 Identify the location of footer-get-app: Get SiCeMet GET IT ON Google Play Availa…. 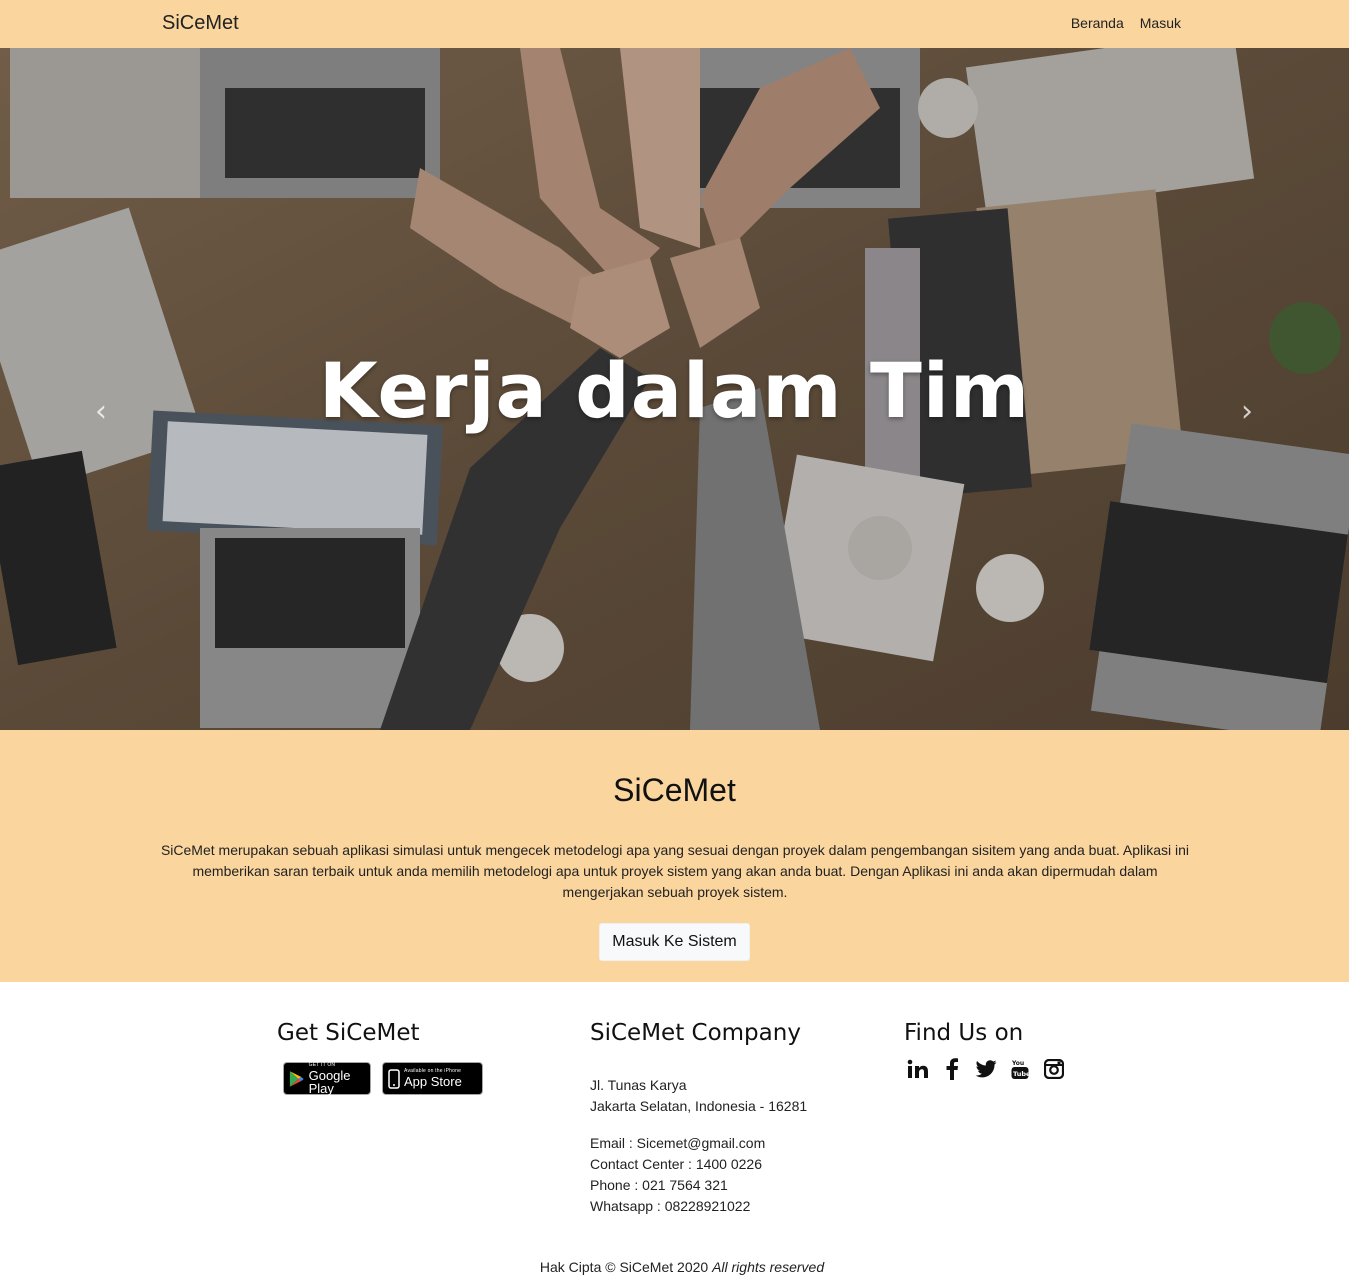
(380, 1057).